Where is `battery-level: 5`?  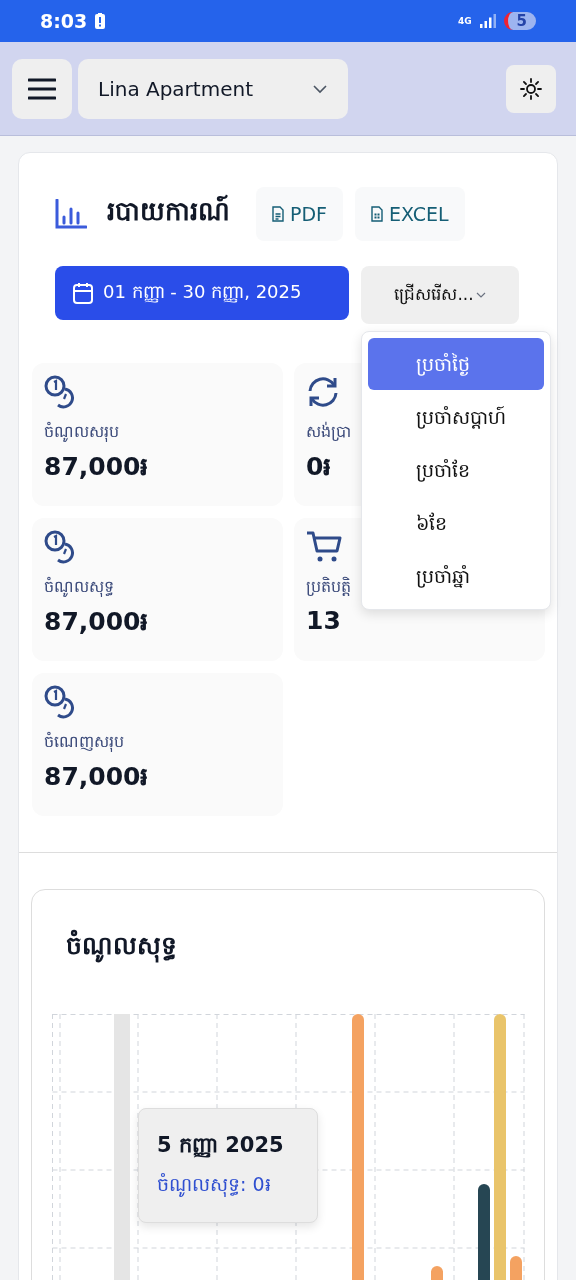
battery-level: 5 is located at coordinates (519, 21).